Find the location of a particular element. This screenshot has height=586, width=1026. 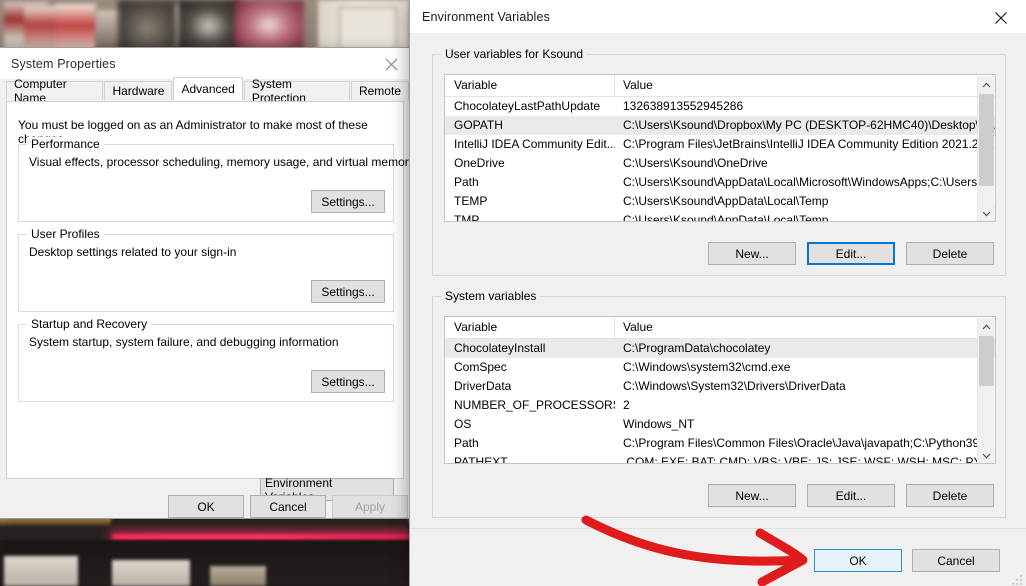

system-properties-titlebar: System Properties is located at coordinates (205, 63).